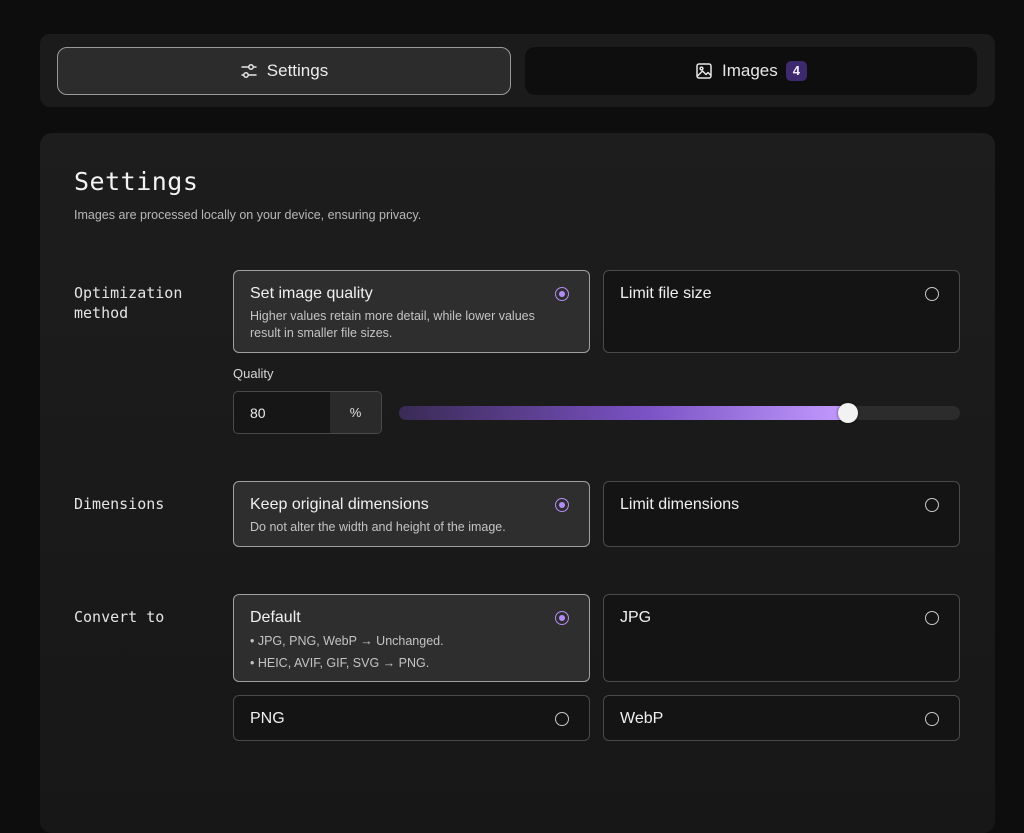  Describe the element at coordinates (623, 413) in the screenshot. I see `quality-slider-fill` at that location.